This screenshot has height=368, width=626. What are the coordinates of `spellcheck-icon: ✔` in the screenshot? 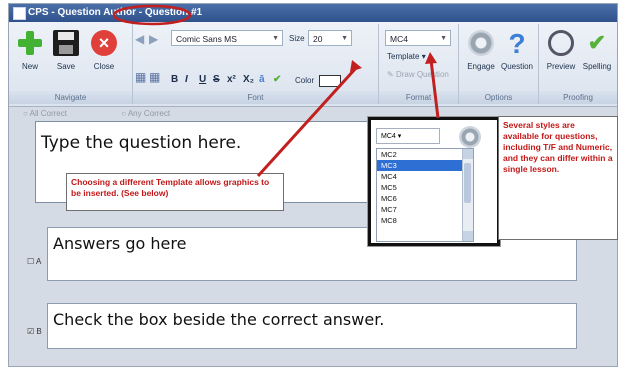 It's located at (597, 42).